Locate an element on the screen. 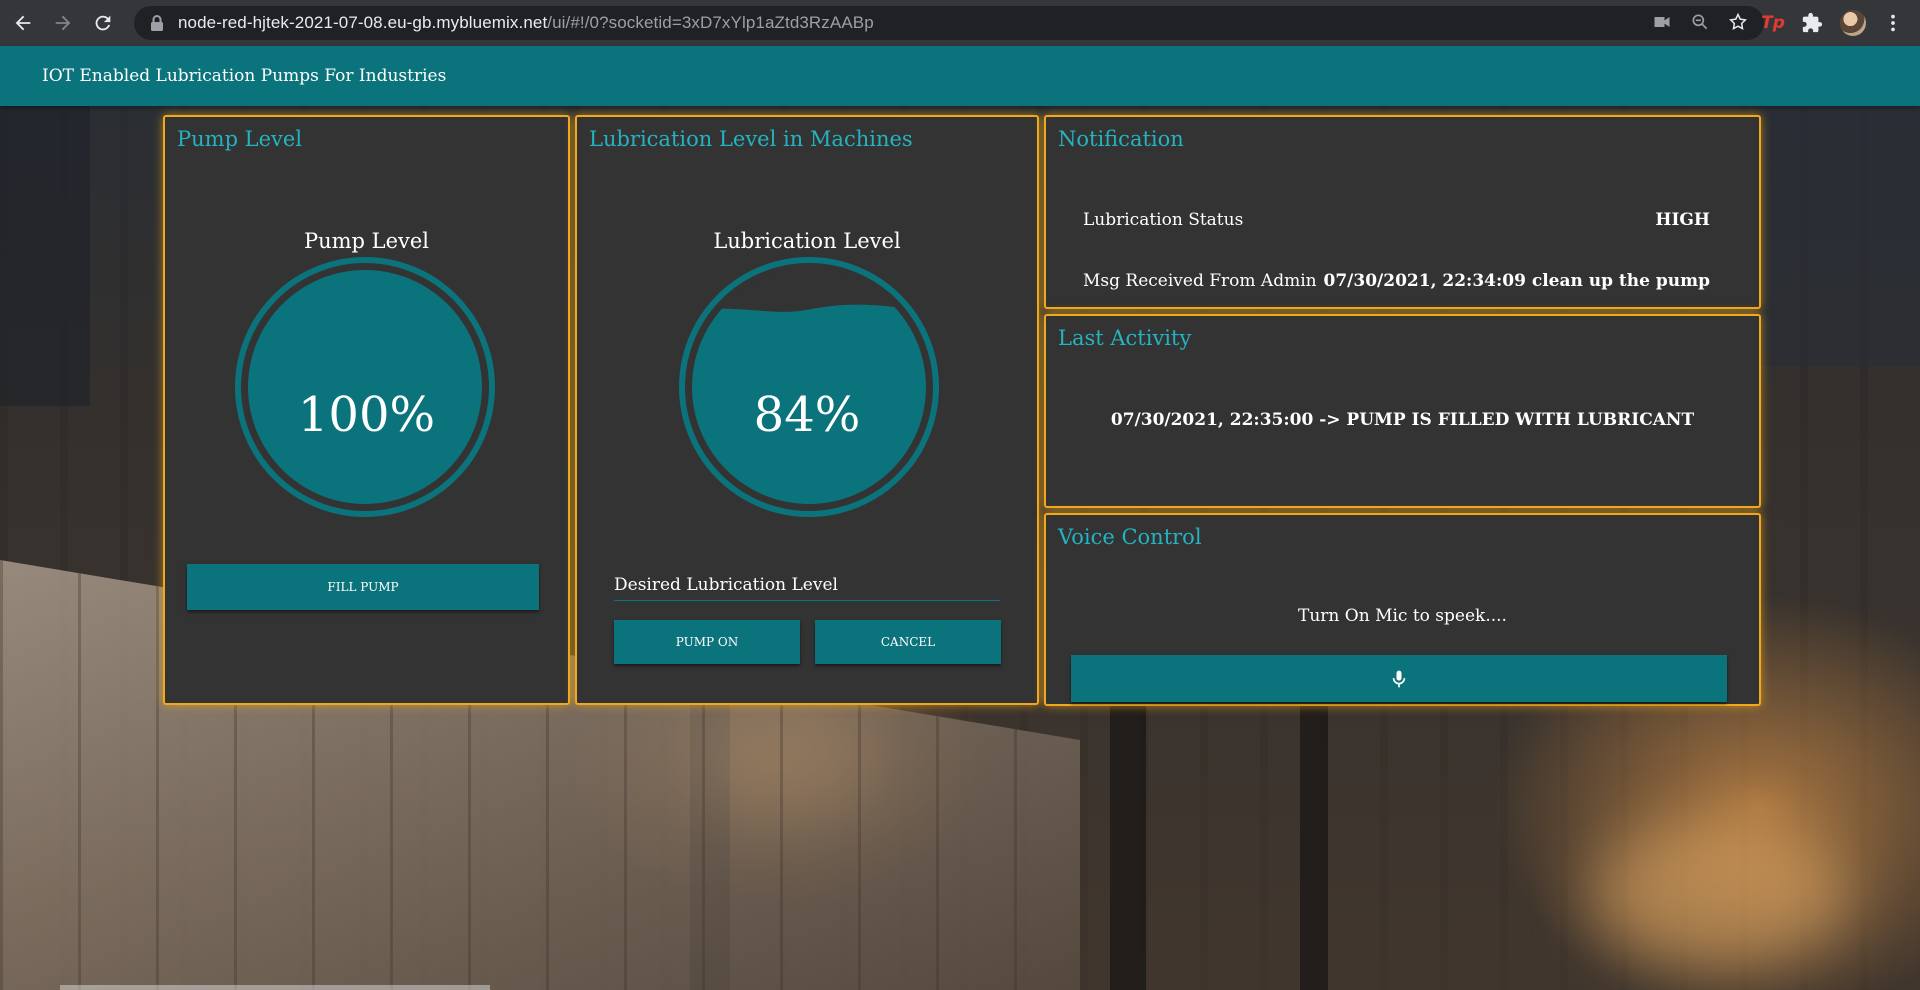 This screenshot has height=990, width=1920. background-light is located at coordinates (1720, 895).